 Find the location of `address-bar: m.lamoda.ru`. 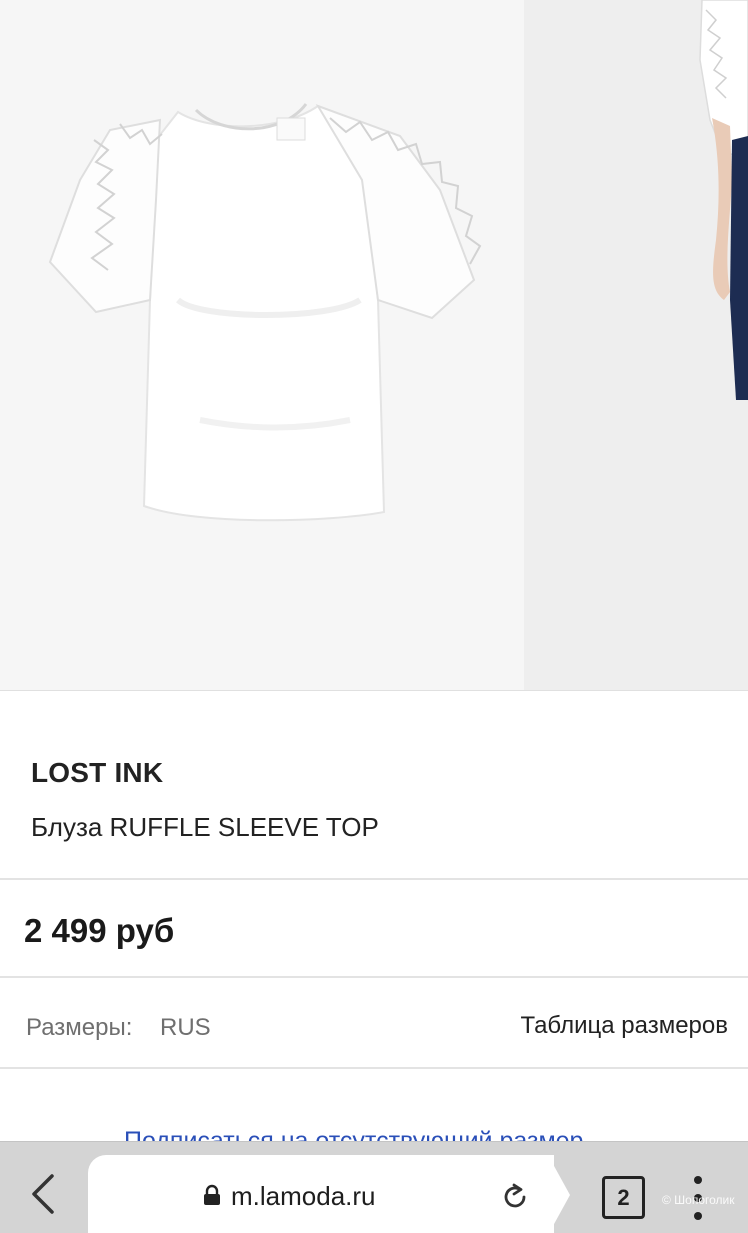

address-bar: m.lamoda.ru is located at coordinates (321, 1194).